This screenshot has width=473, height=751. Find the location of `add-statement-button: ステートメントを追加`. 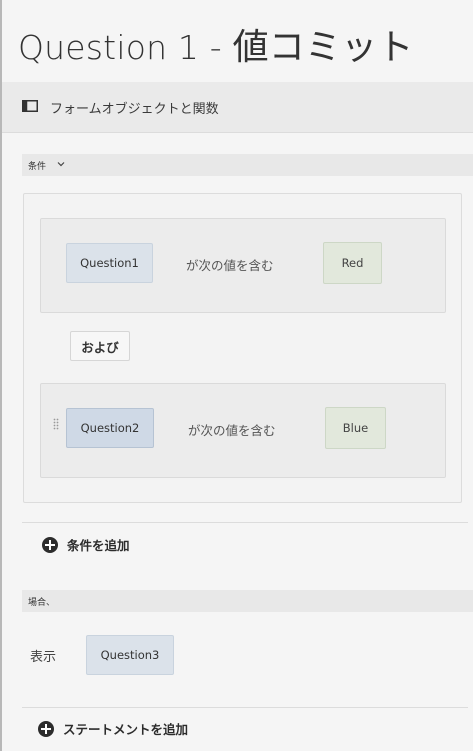

add-statement-button: ステートメントを追加 is located at coordinates (113, 728).